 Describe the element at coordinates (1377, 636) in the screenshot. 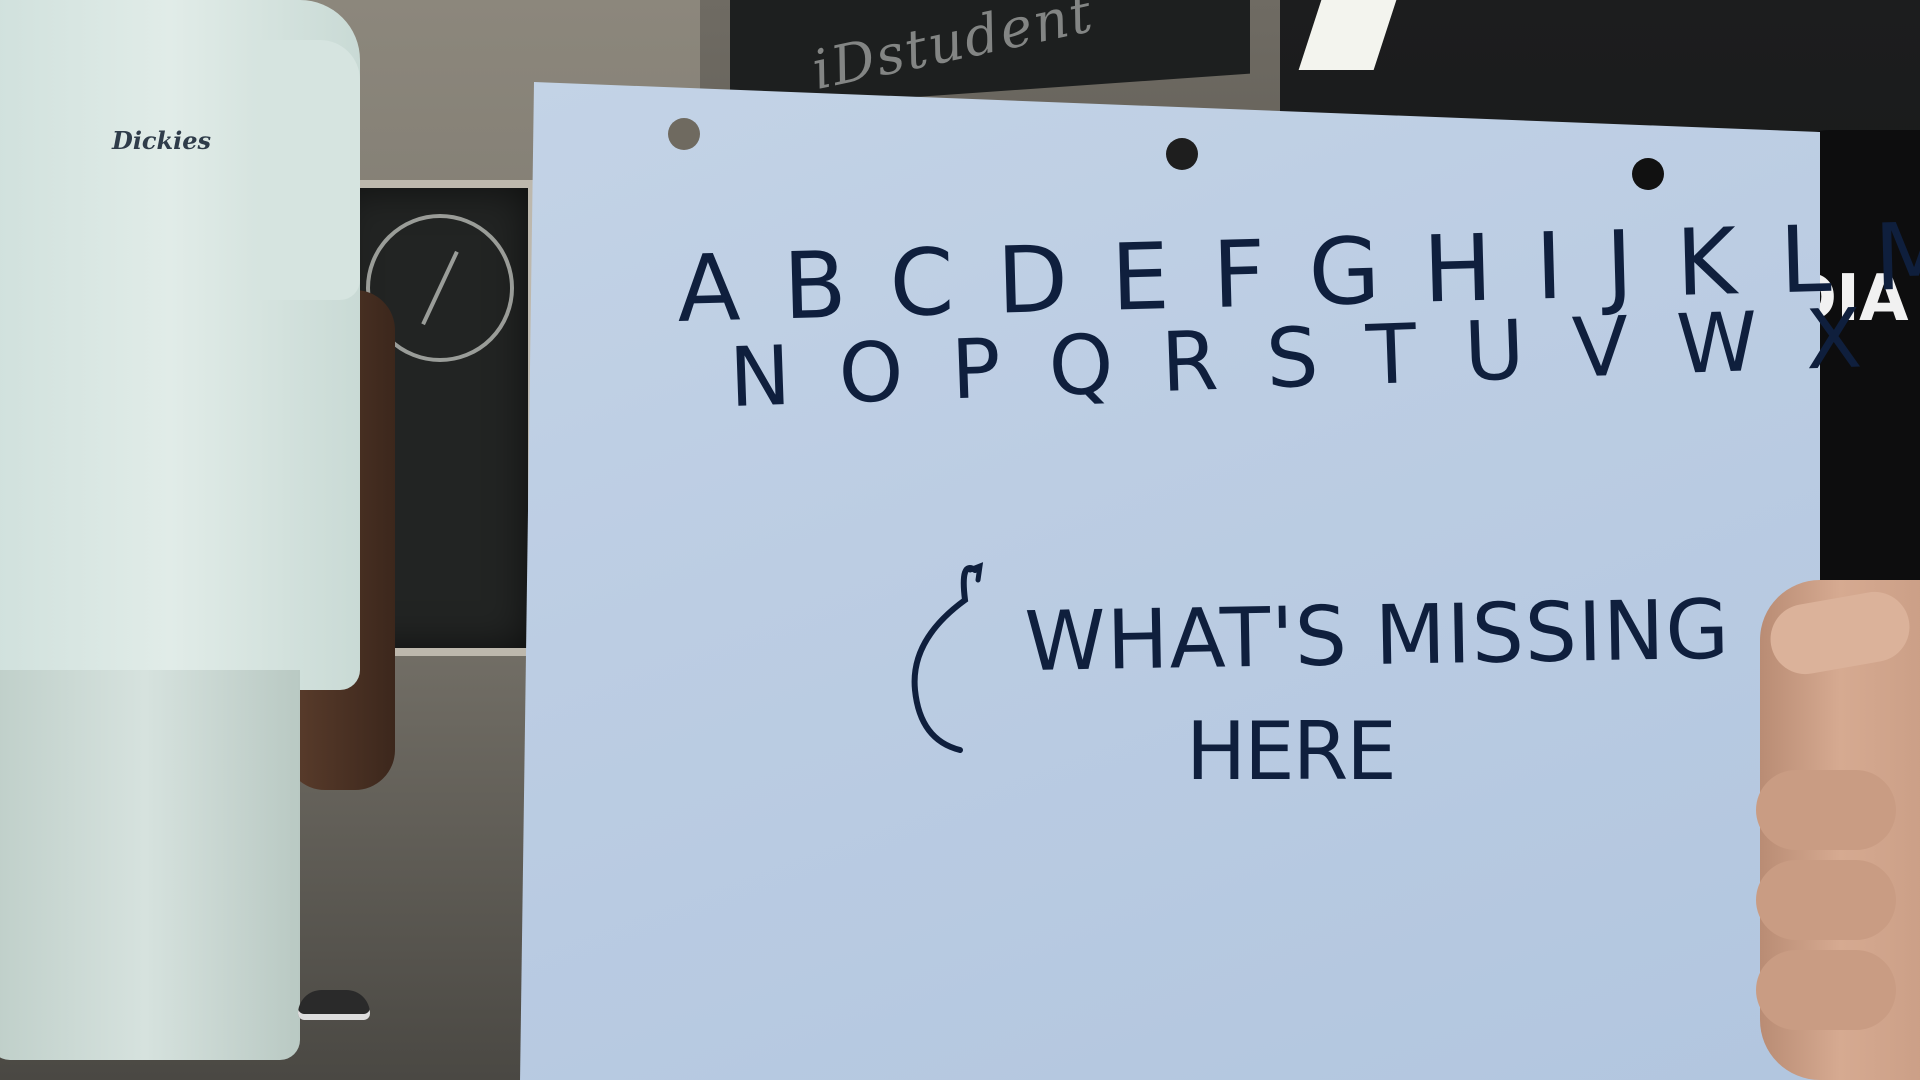

I see `sign-question-line-1: WHAT'S MISSING` at that location.